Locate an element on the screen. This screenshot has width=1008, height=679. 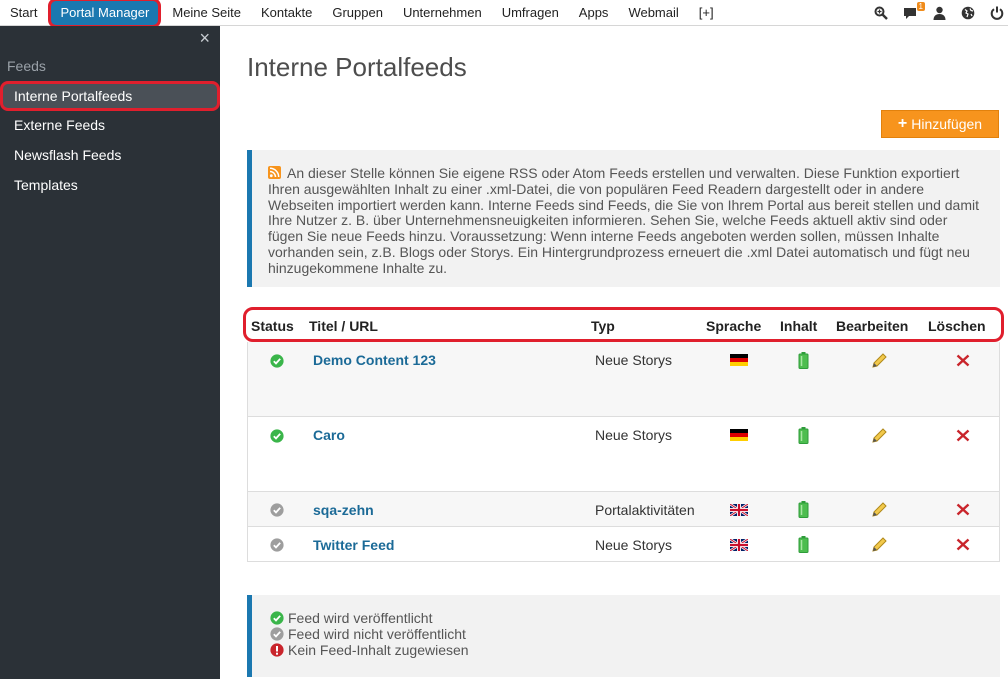
legend-item: Feed wird nicht veröffentlicht is located at coordinates (635, 634).